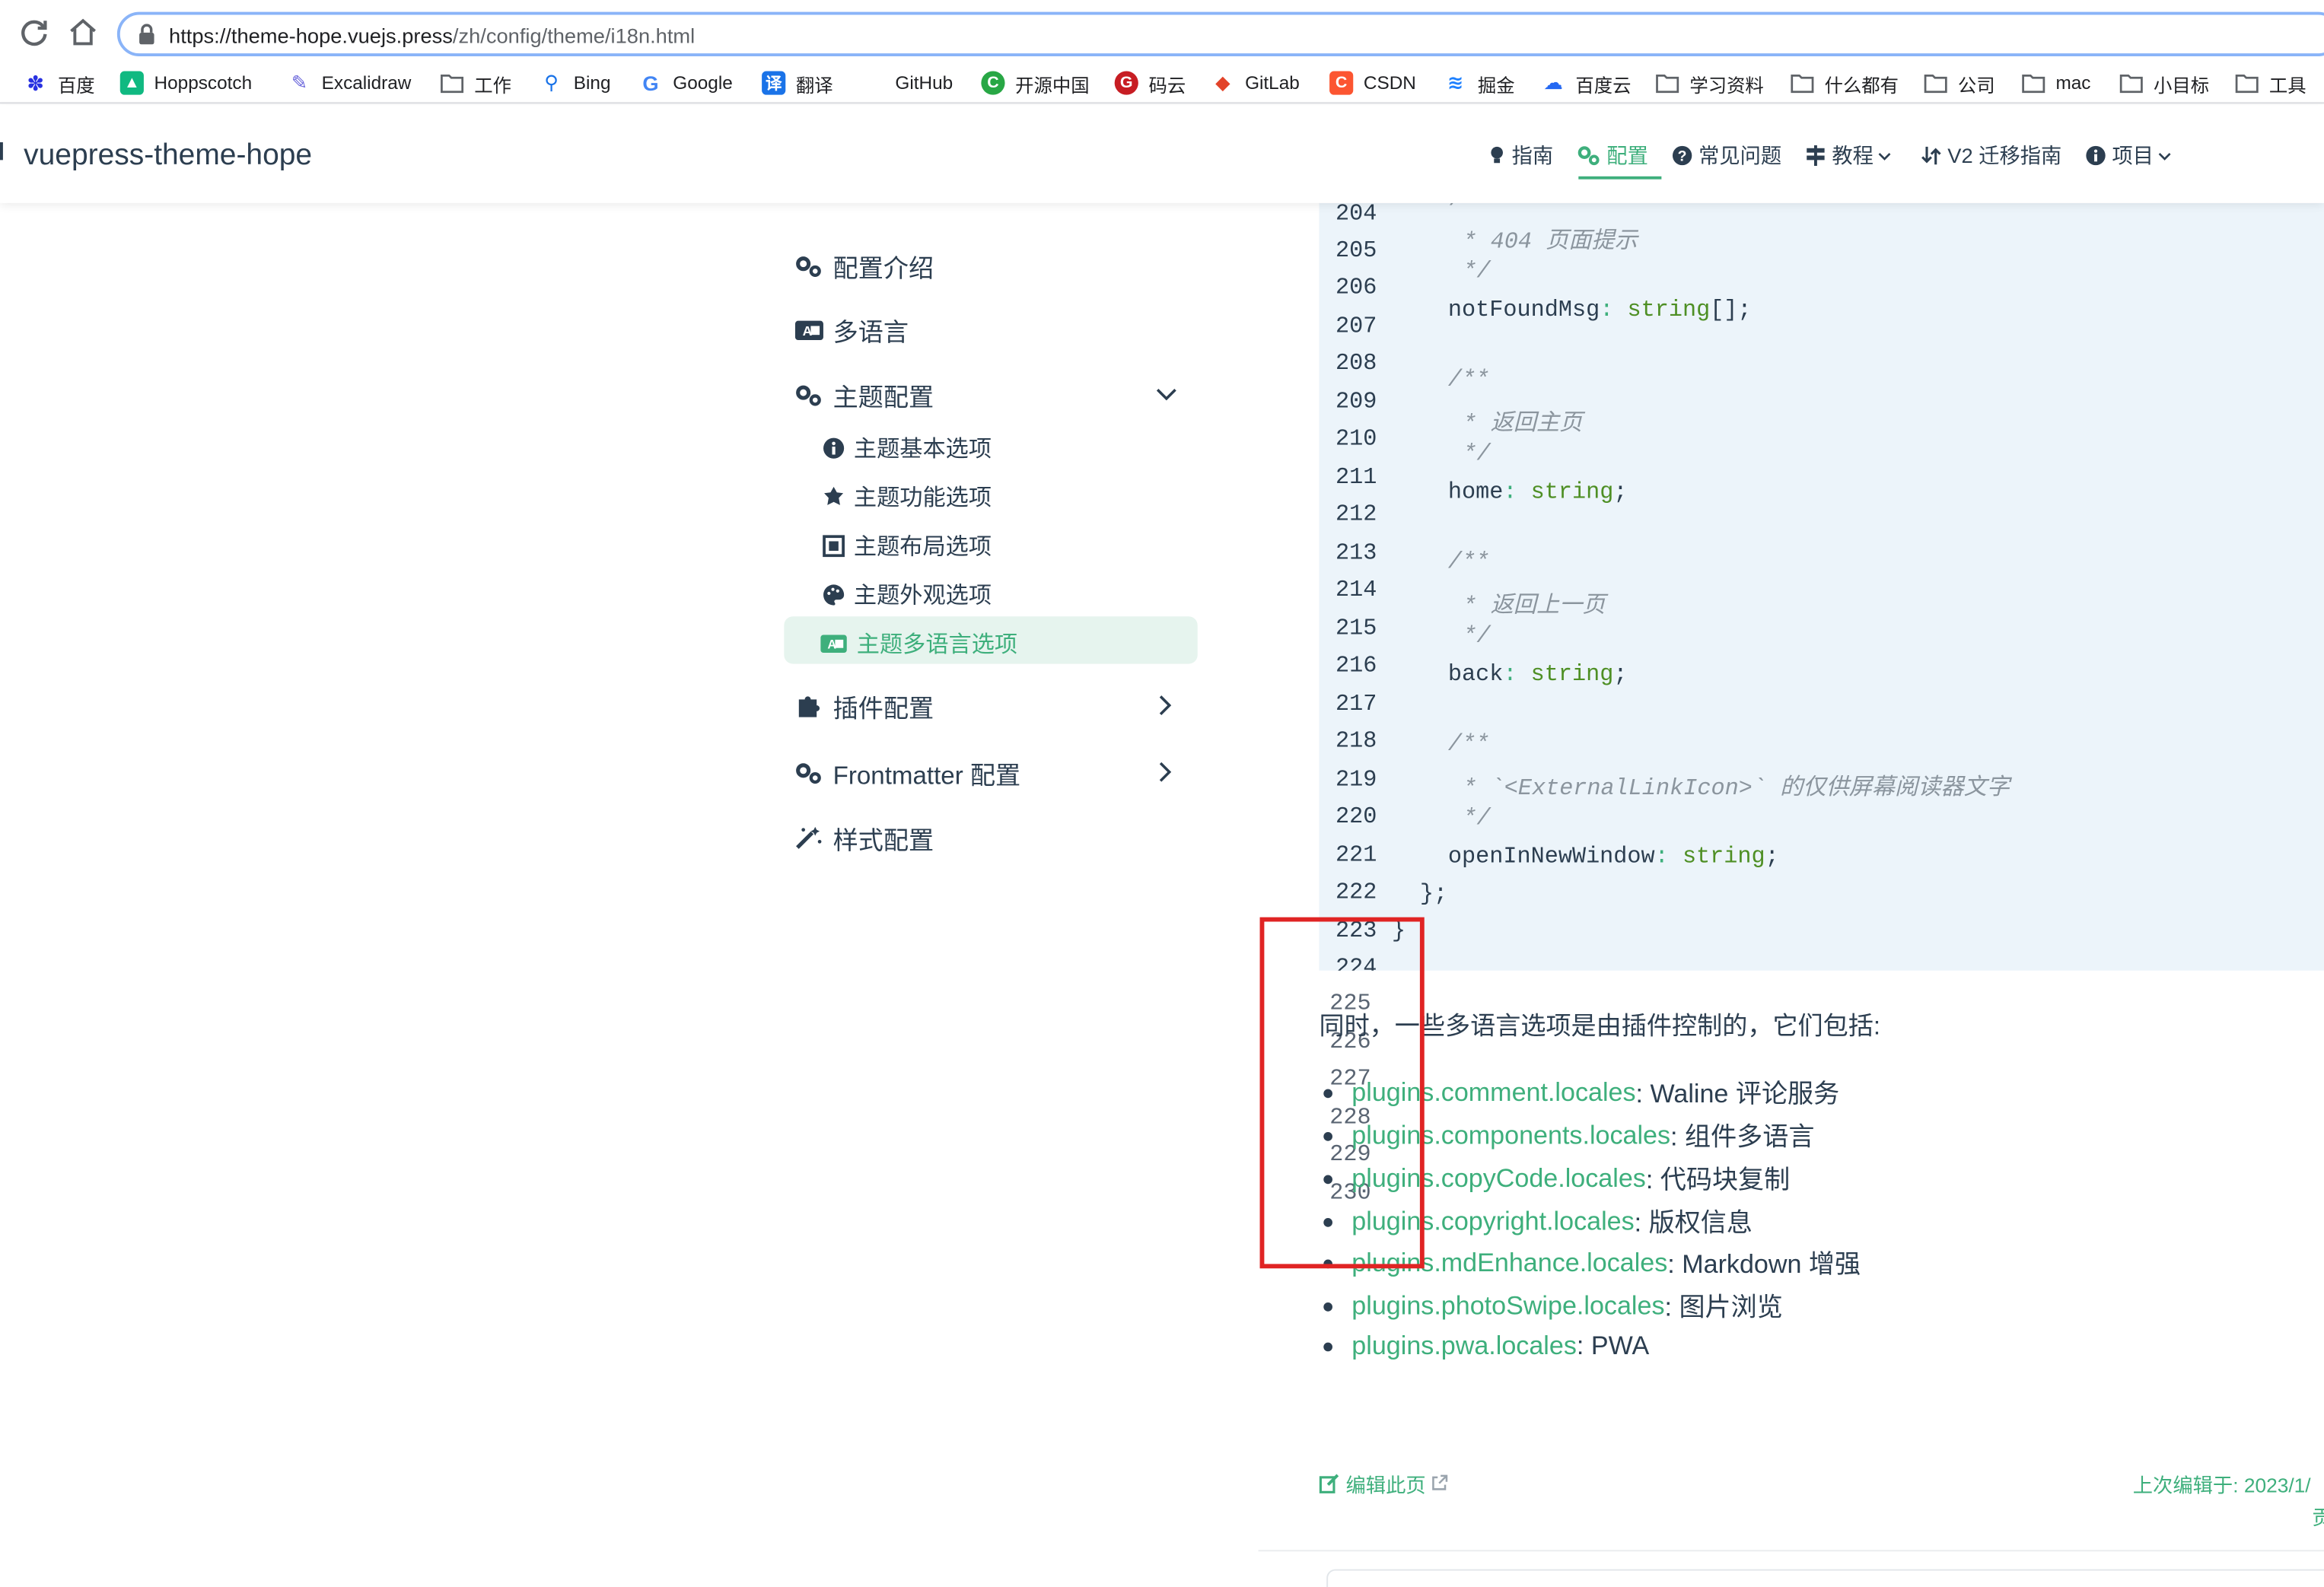 This screenshot has height=1587, width=2324. Describe the element at coordinates (1356, 514) in the screenshot. I see `line-number: 212` at that location.